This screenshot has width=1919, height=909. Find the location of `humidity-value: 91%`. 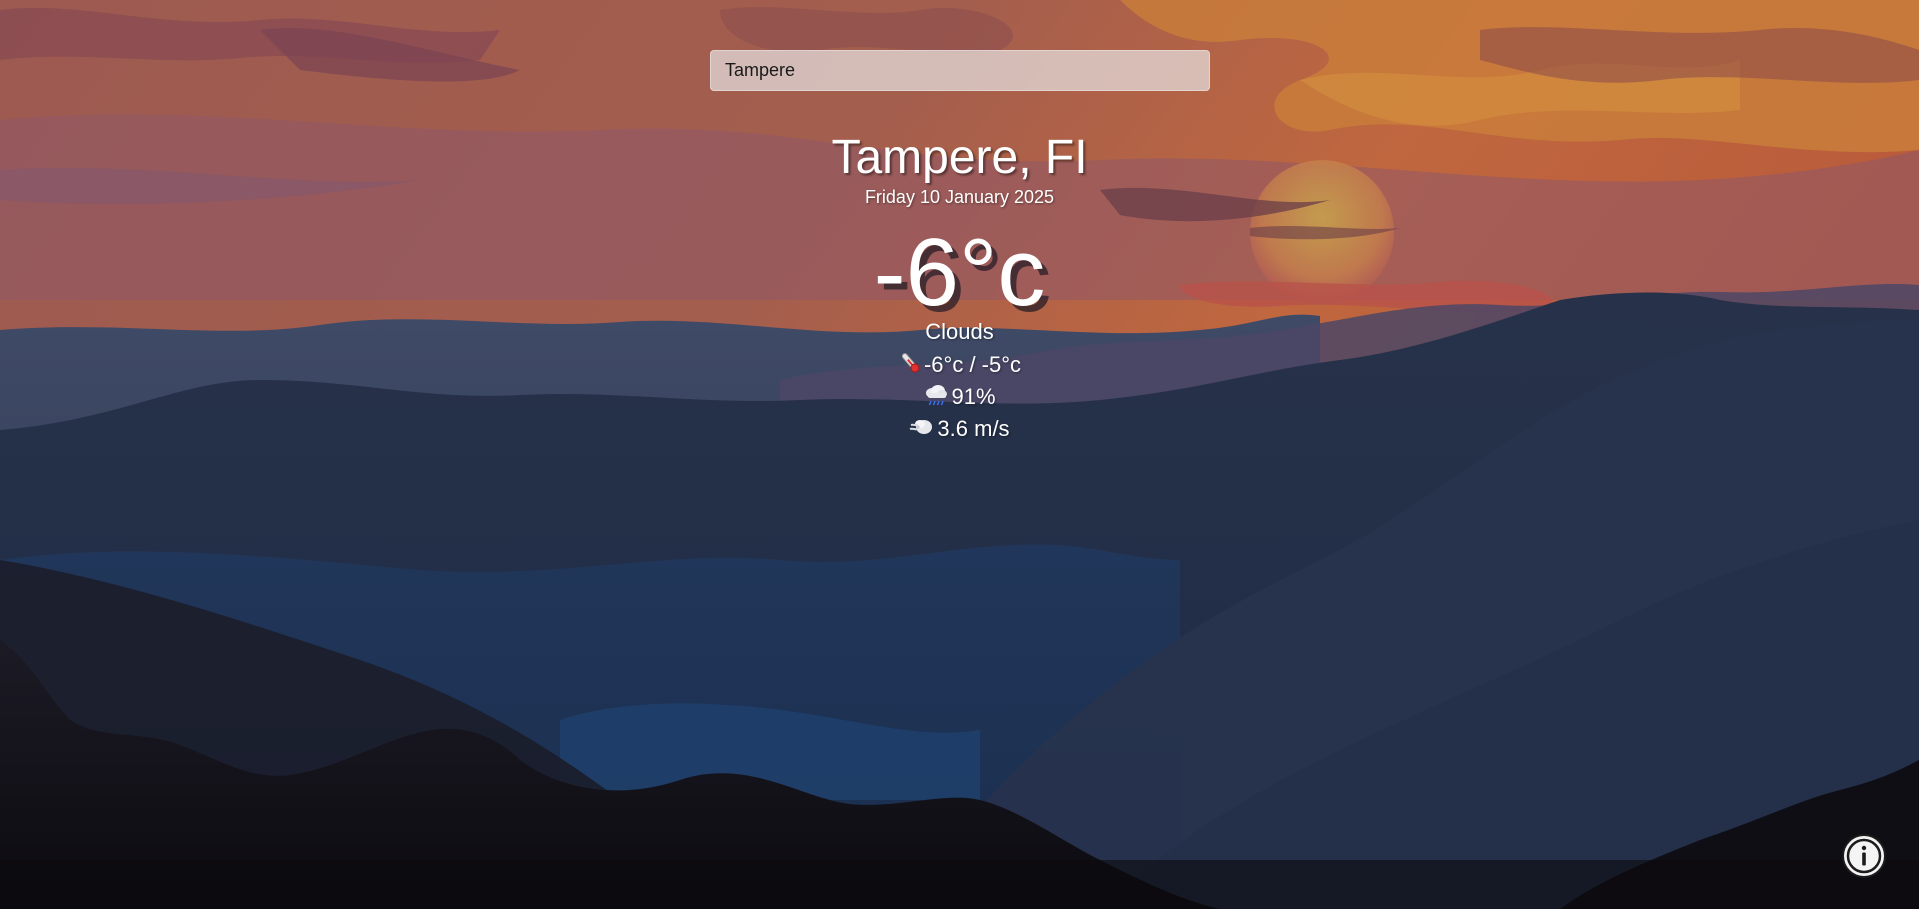

humidity-value: 91% is located at coordinates (973, 396).